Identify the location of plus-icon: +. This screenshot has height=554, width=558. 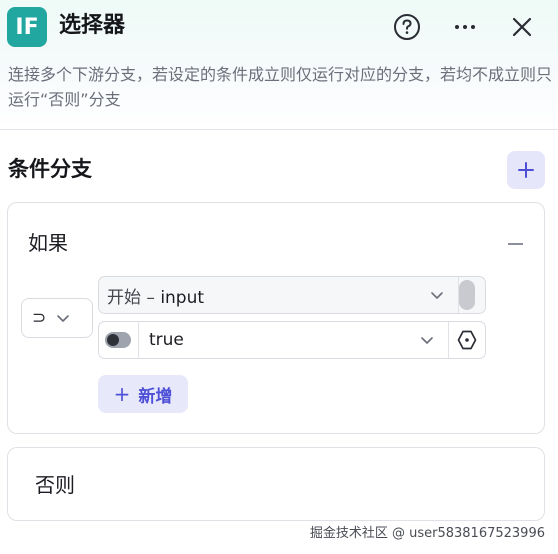
(122, 394).